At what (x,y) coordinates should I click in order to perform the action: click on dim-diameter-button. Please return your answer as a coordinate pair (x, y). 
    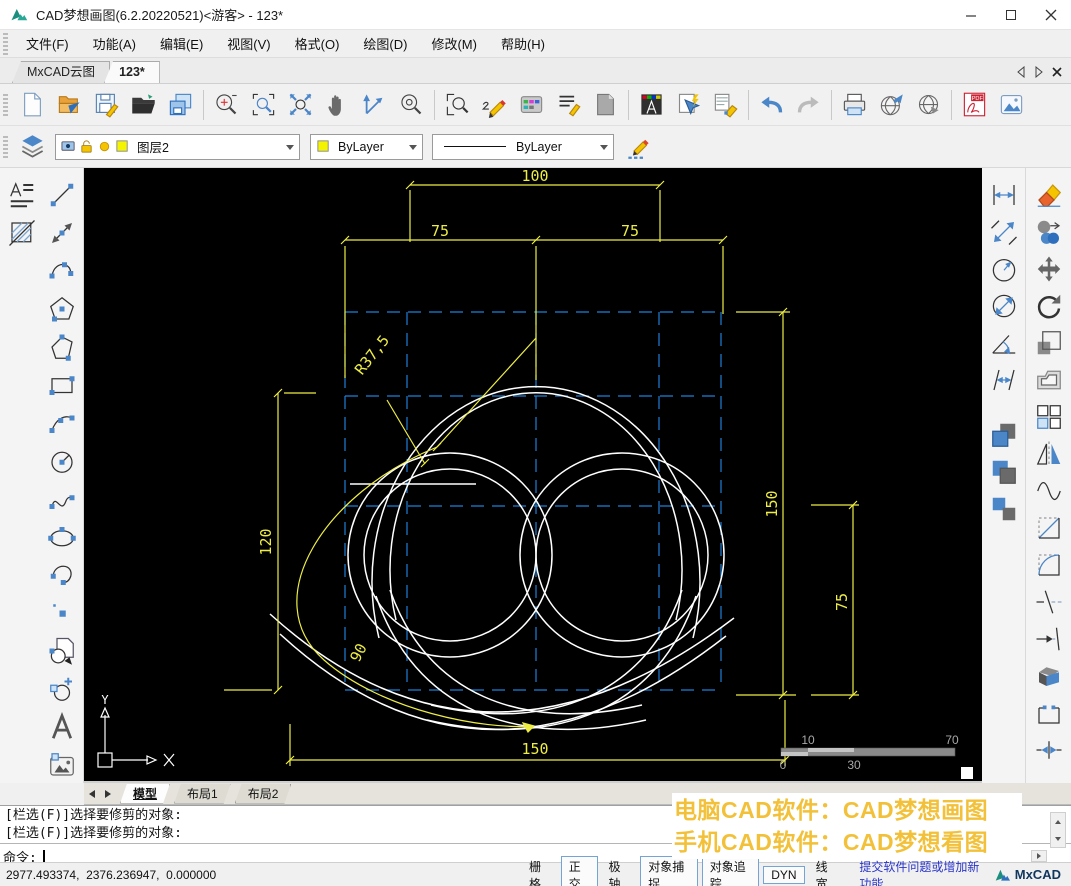
    Looking at the image, I should click on (1004, 305).